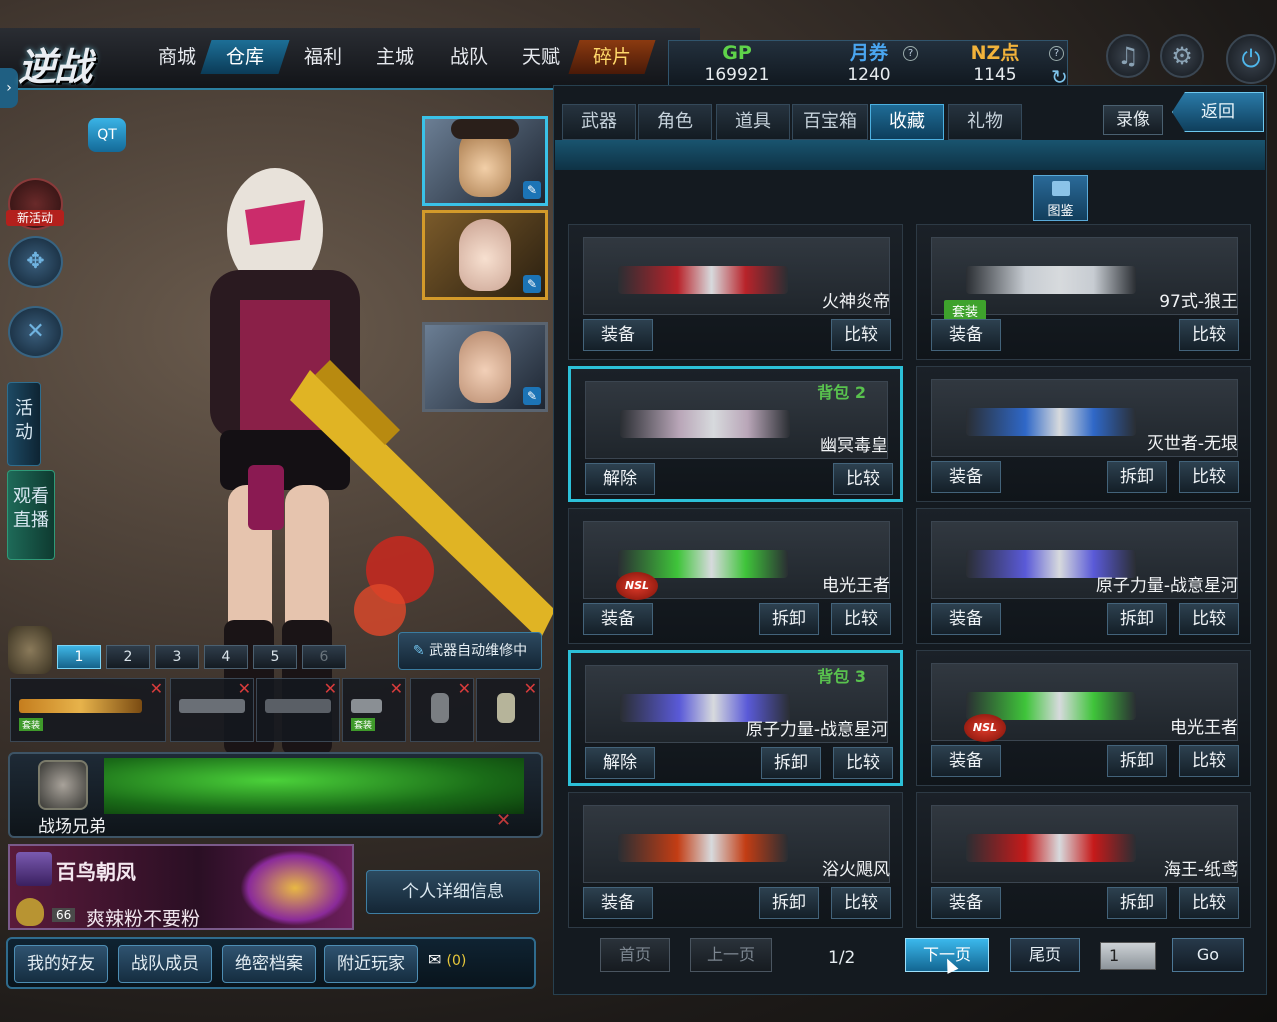 This screenshot has height=1022, width=1277. I want to click on nav-warehouse: 仓库, so click(245, 57).